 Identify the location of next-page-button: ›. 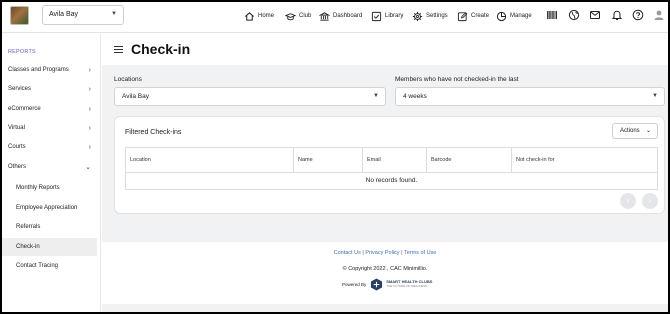
(650, 201).